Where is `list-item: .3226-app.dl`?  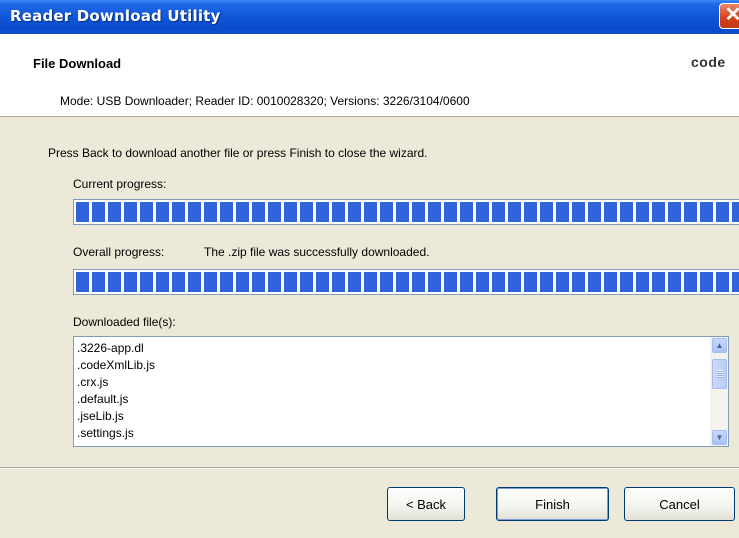
list-item: .3226-app.dl is located at coordinates (116, 348).